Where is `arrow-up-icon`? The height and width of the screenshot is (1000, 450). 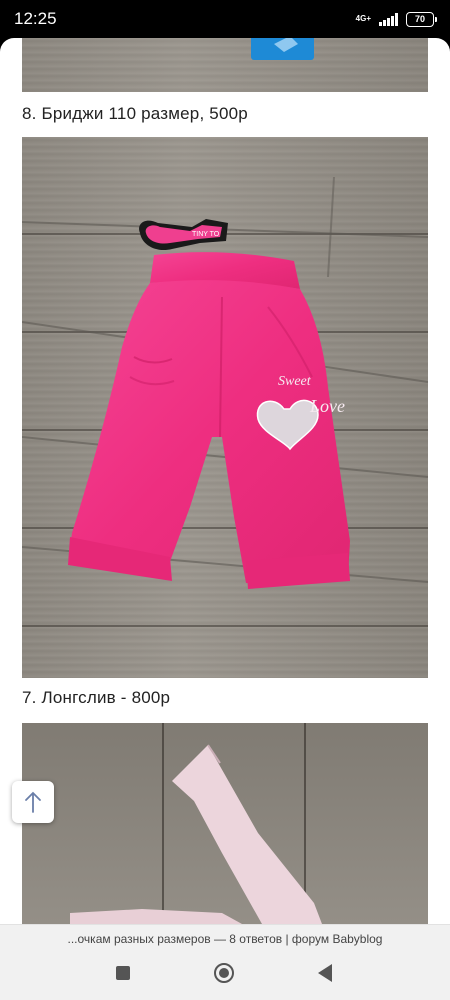 arrow-up-icon is located at coordinates (33, 802).